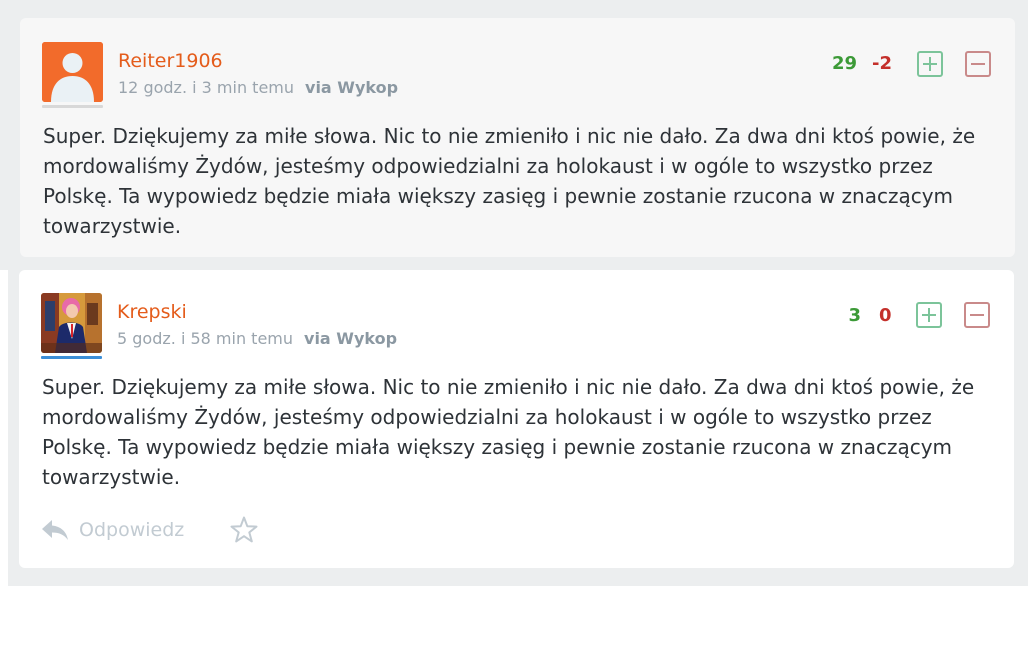  I want to click on comment-author: Reiter1906, so click(170, 61).